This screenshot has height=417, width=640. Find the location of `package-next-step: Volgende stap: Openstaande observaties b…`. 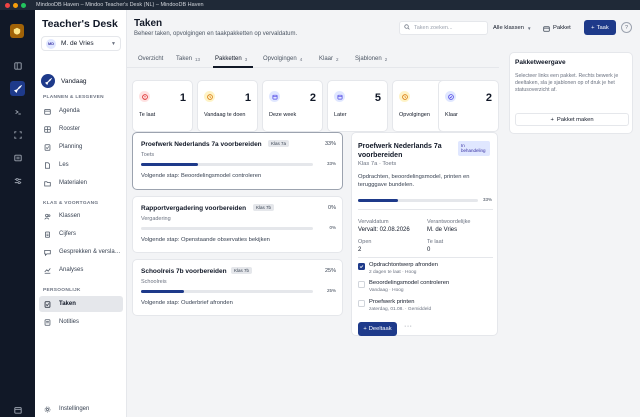

package-next-step: Volgende stap: Openstaande observaties b… is located at coordinates (205, 240).